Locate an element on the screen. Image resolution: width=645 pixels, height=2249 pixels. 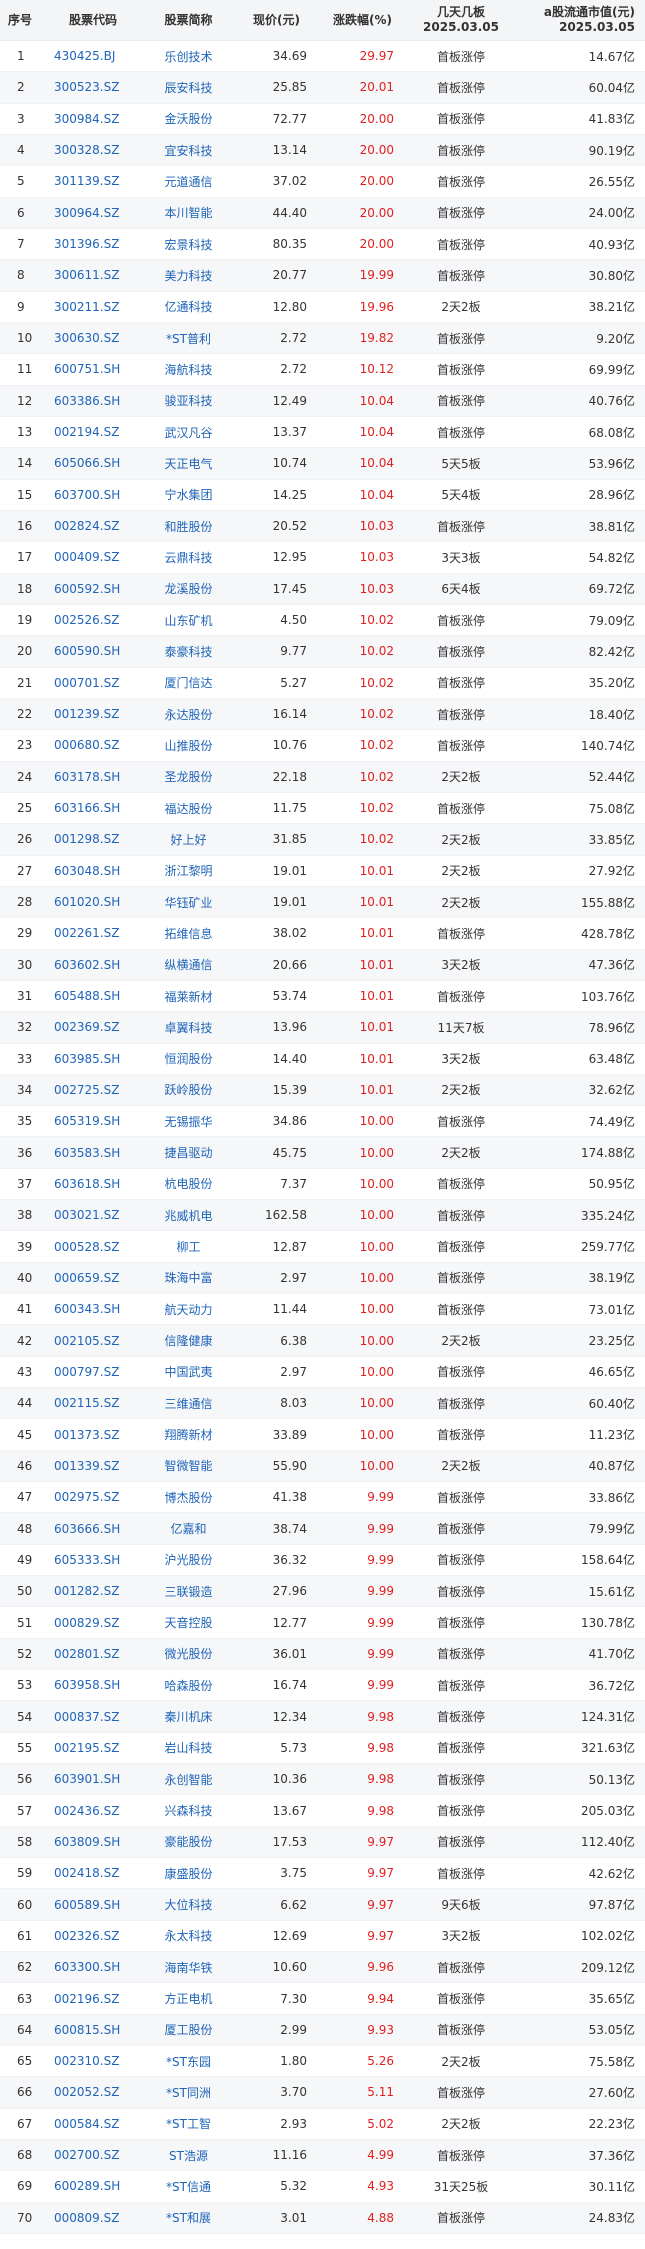
stock-name-link: 华钰矿业 is located at coordinates (188, 902).